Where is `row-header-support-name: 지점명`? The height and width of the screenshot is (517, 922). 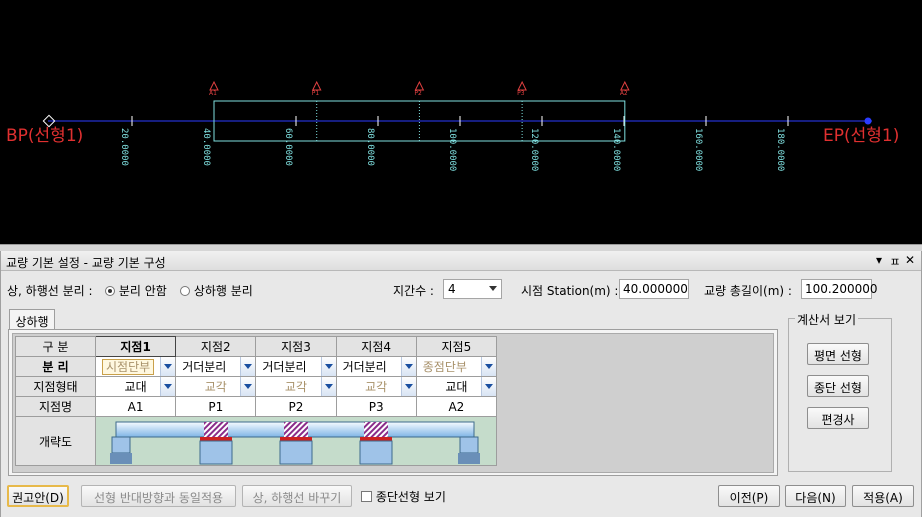 row-header-support-name: 지점명 is located at coordinates (55, 406).